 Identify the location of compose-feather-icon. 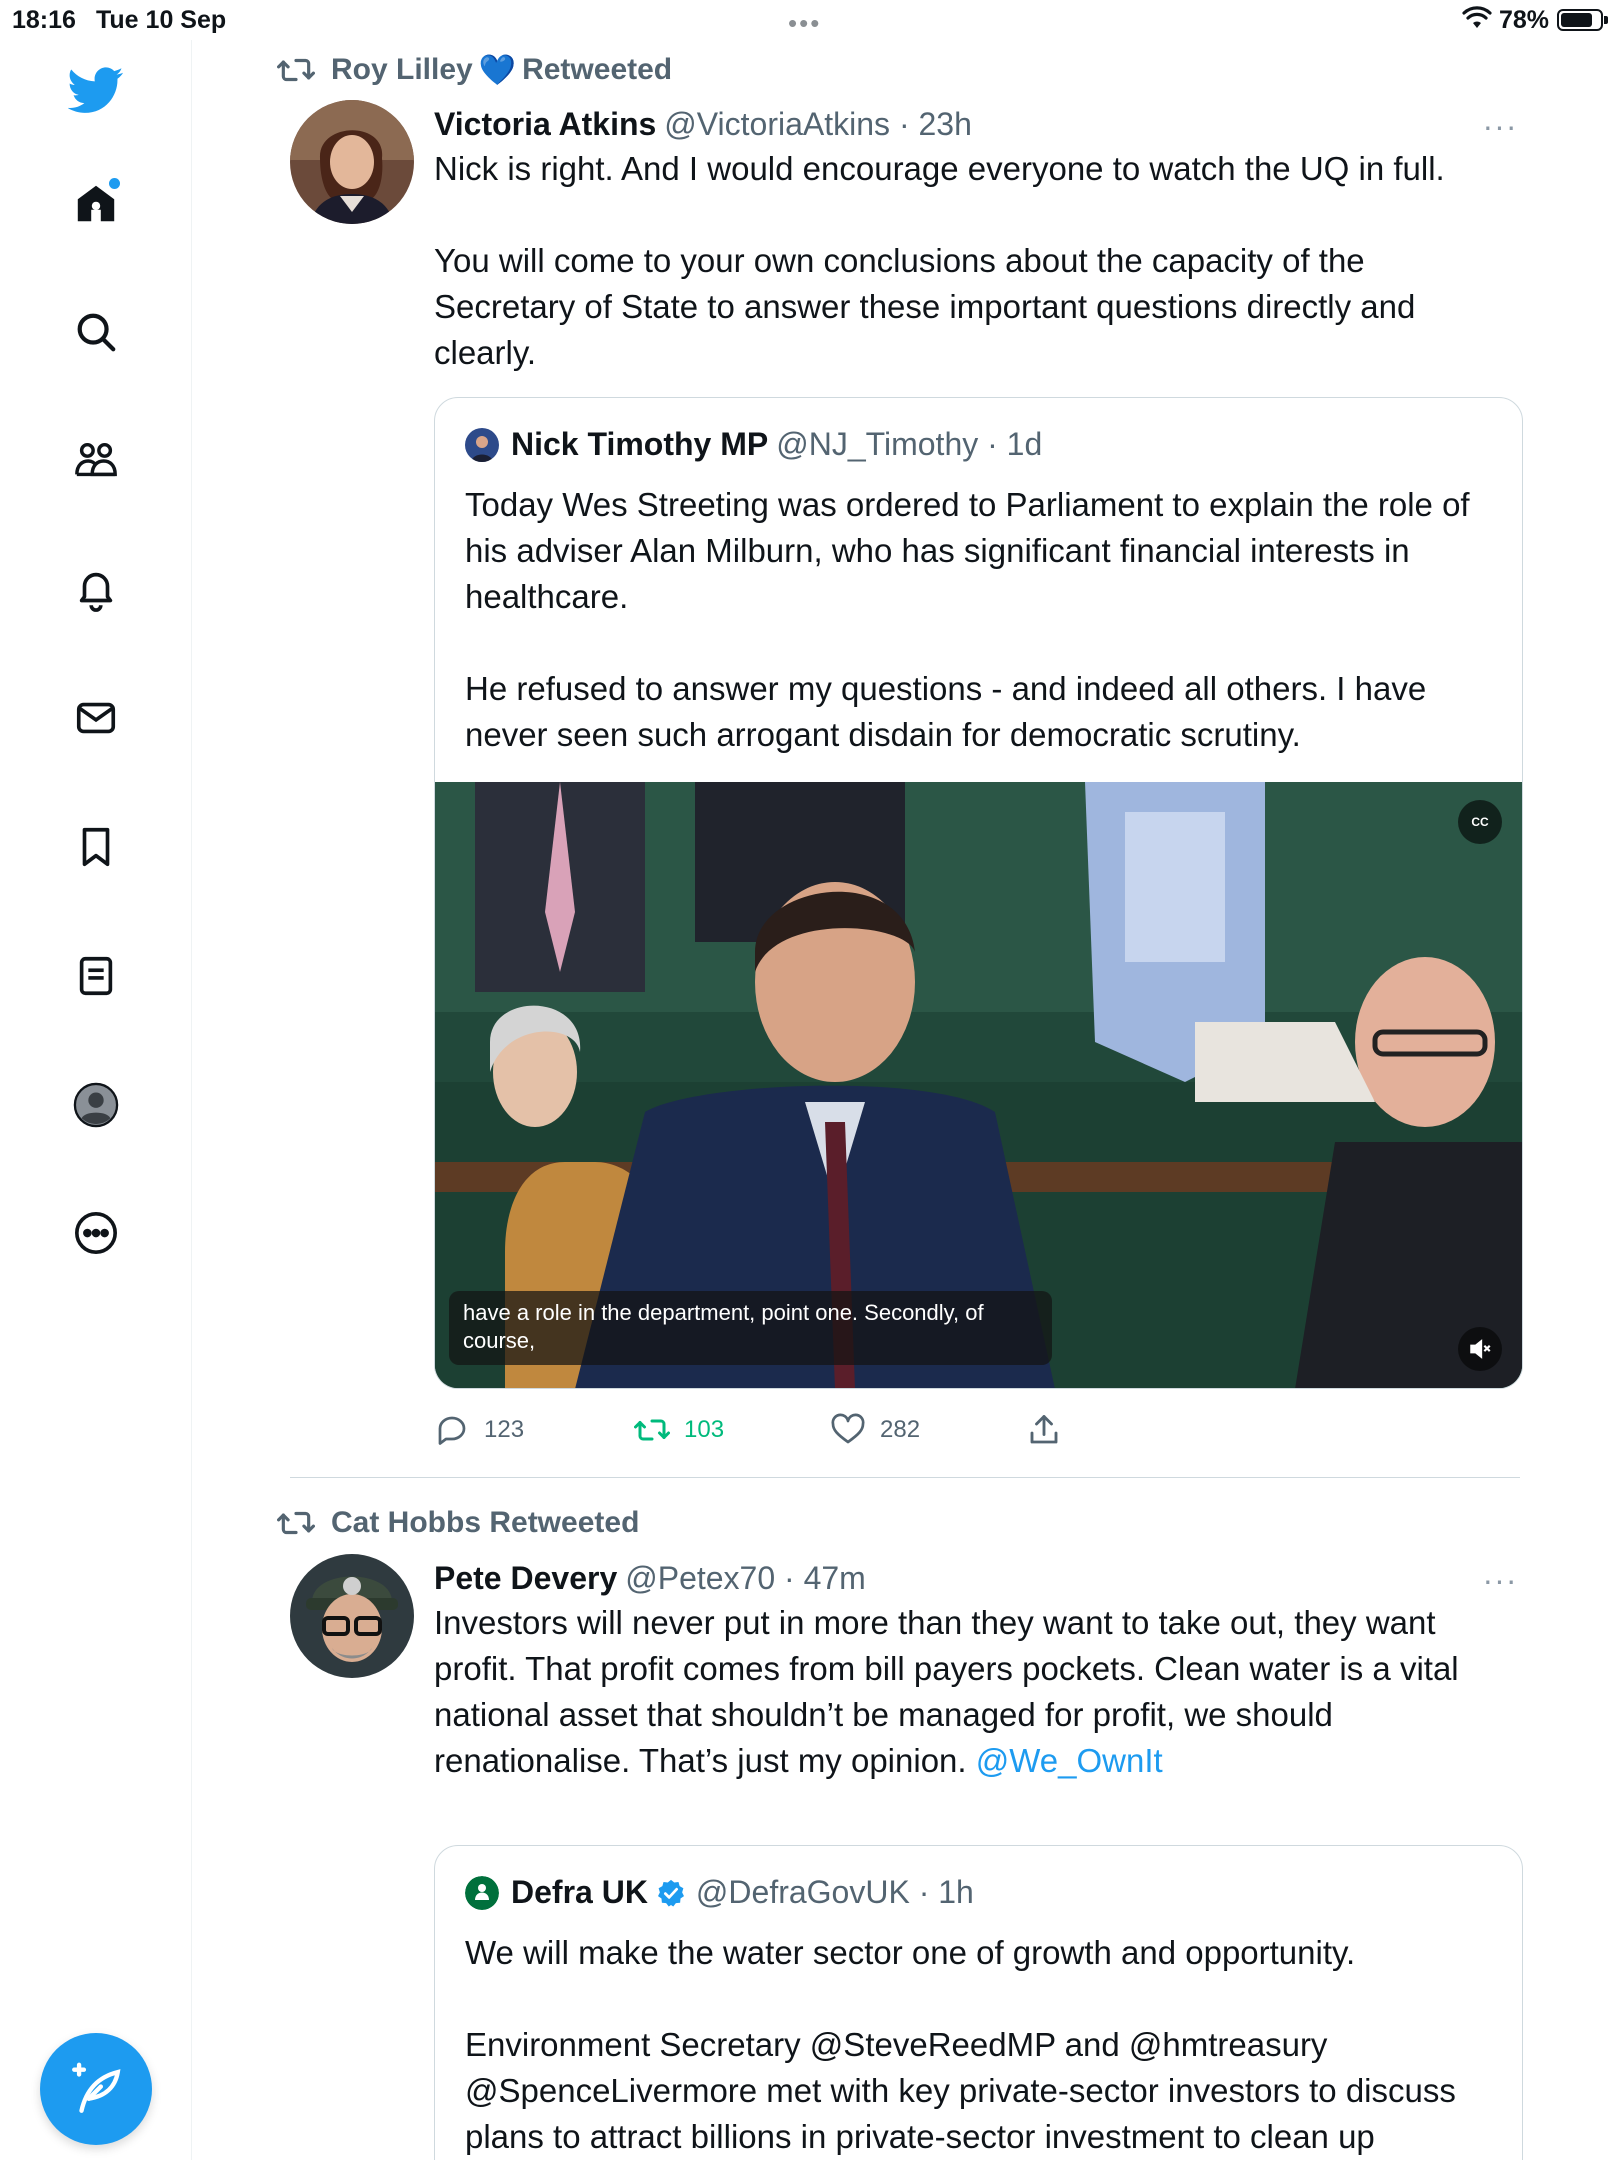
(96, 2087).